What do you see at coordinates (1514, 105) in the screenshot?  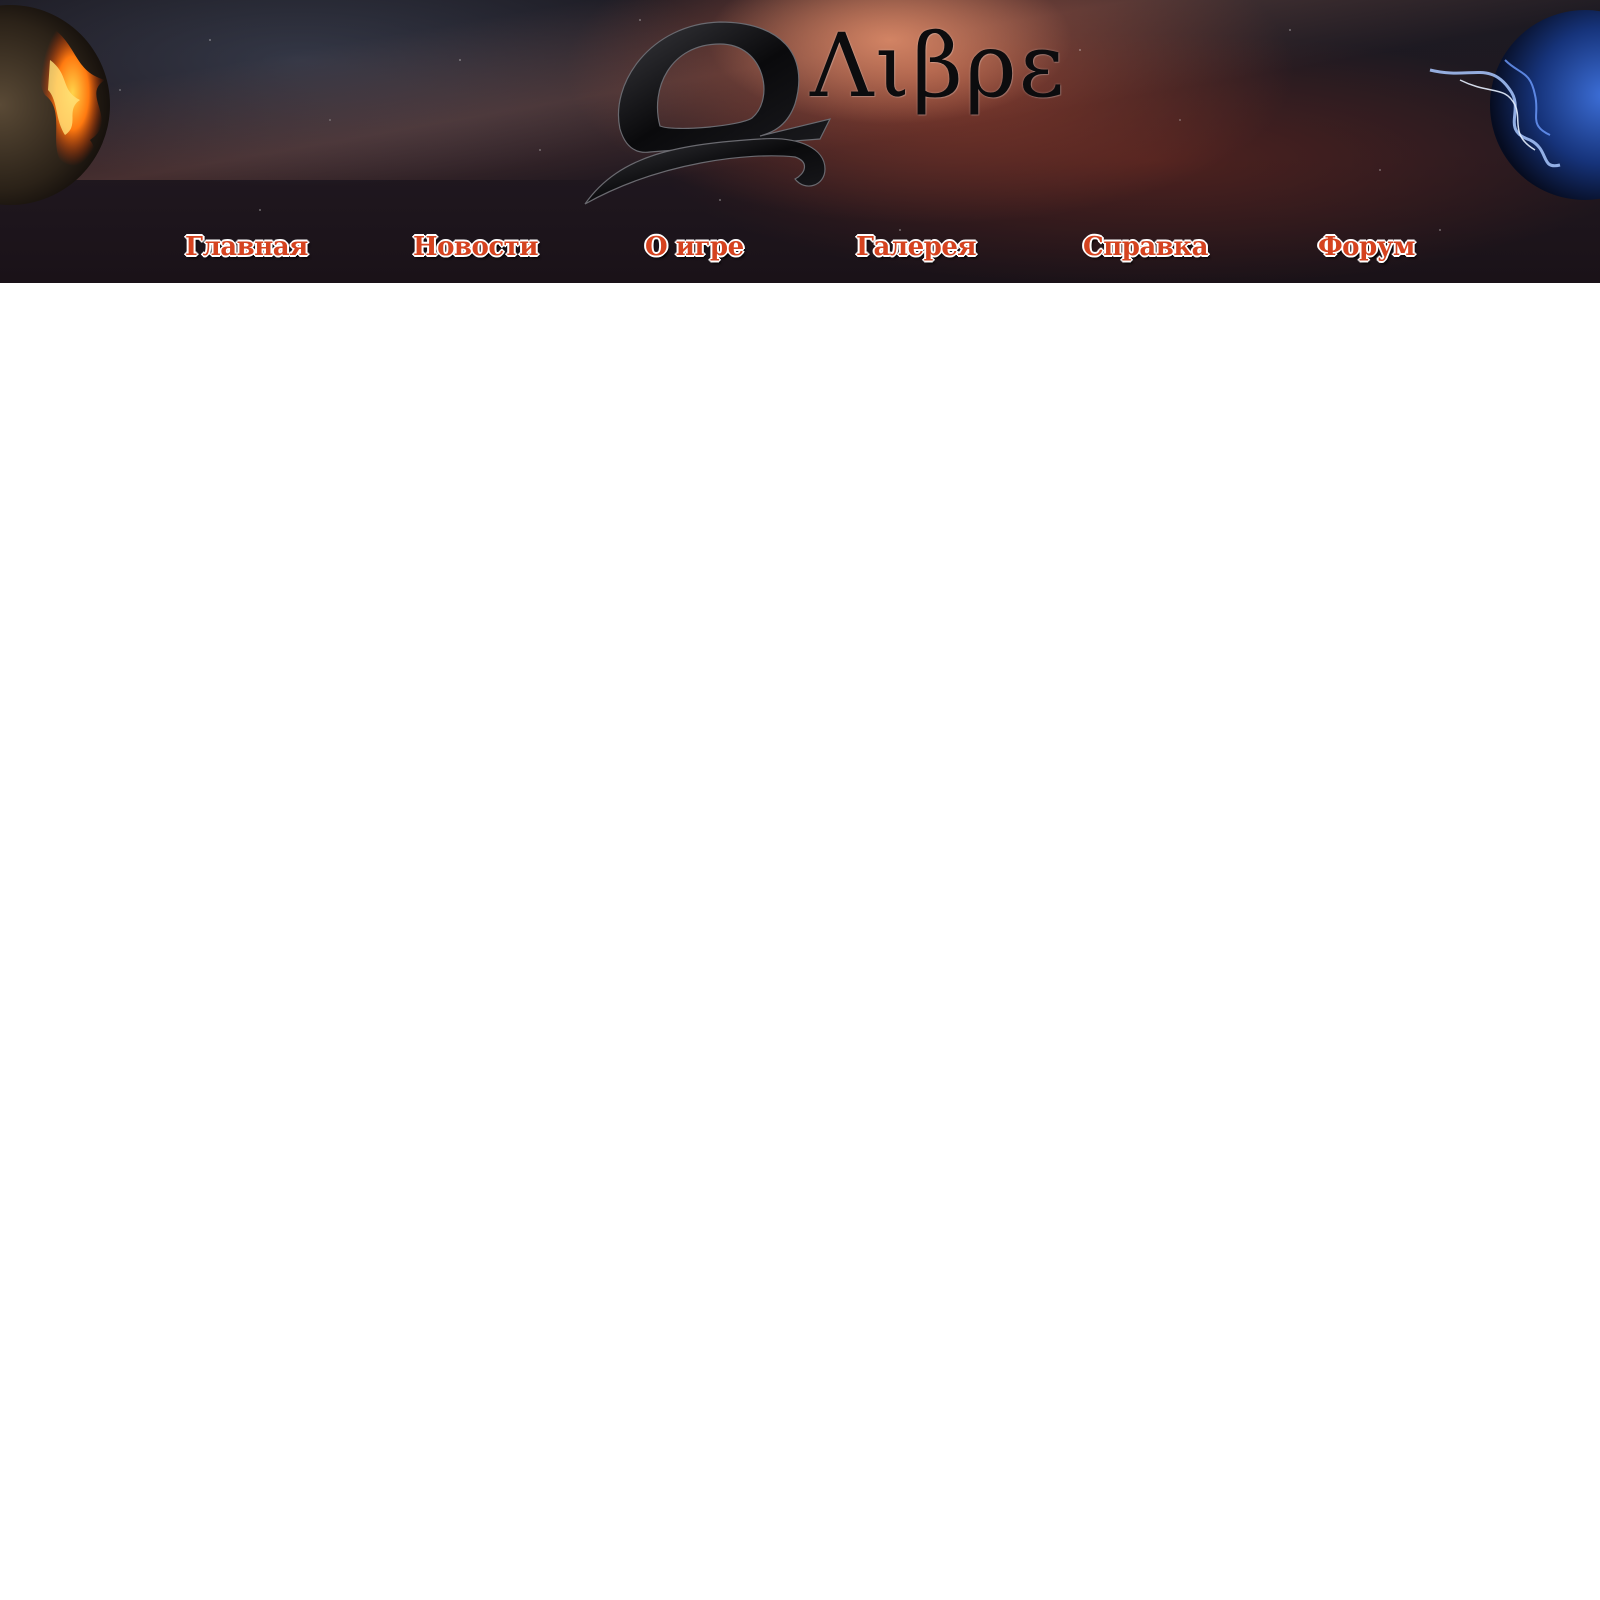 I see `ice-planet-icon` at bounding box center [1514, 105].